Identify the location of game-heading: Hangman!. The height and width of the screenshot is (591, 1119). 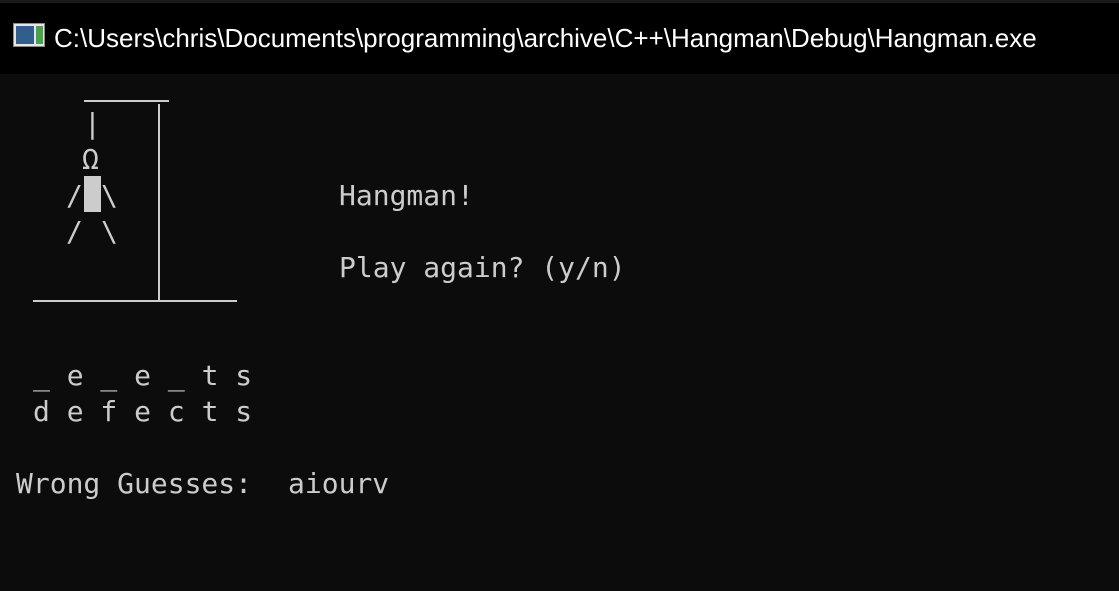
(406, 195).